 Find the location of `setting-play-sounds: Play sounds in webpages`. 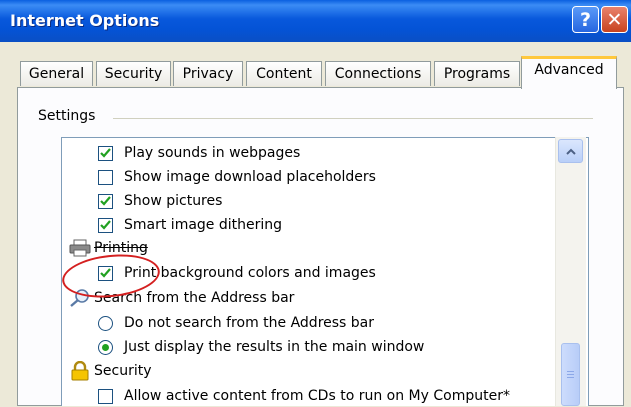

setting-play-sounds: Play sounds in webpages is located at coordinates (199, 153).